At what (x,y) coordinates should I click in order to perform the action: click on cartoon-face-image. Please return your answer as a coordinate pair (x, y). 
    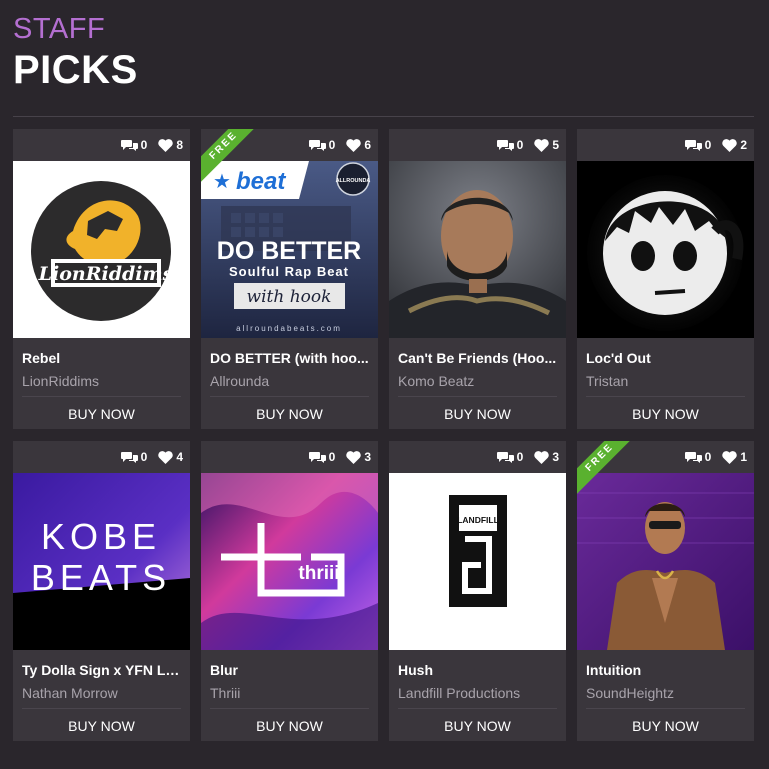
    Looking at the image, I should click on (665, 249).